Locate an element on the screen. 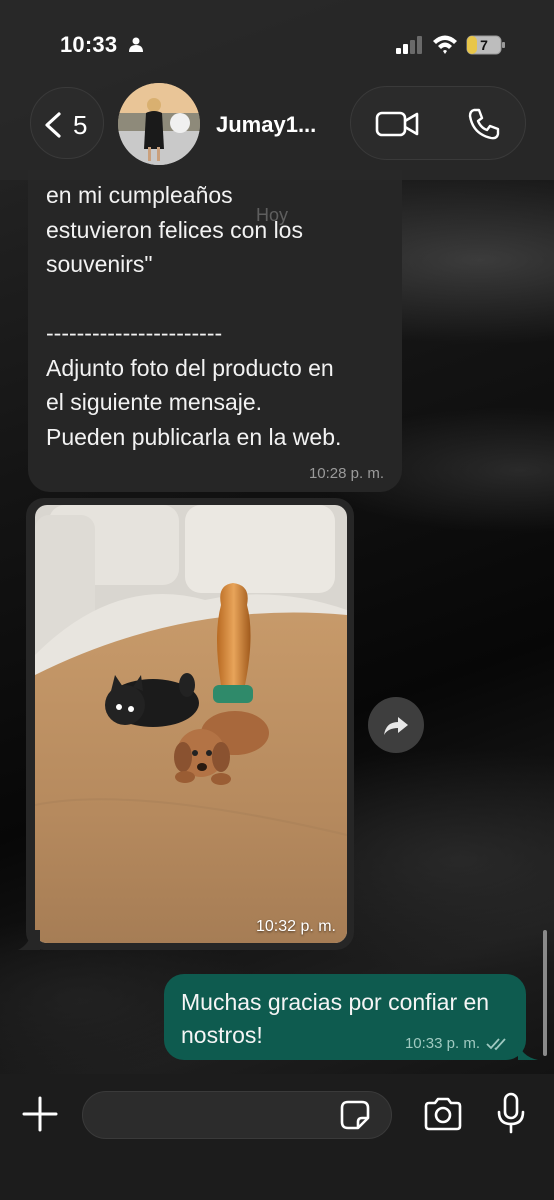 This screenshot has width=554, height=1200. forward-icon is located at coordinates (396, 726).